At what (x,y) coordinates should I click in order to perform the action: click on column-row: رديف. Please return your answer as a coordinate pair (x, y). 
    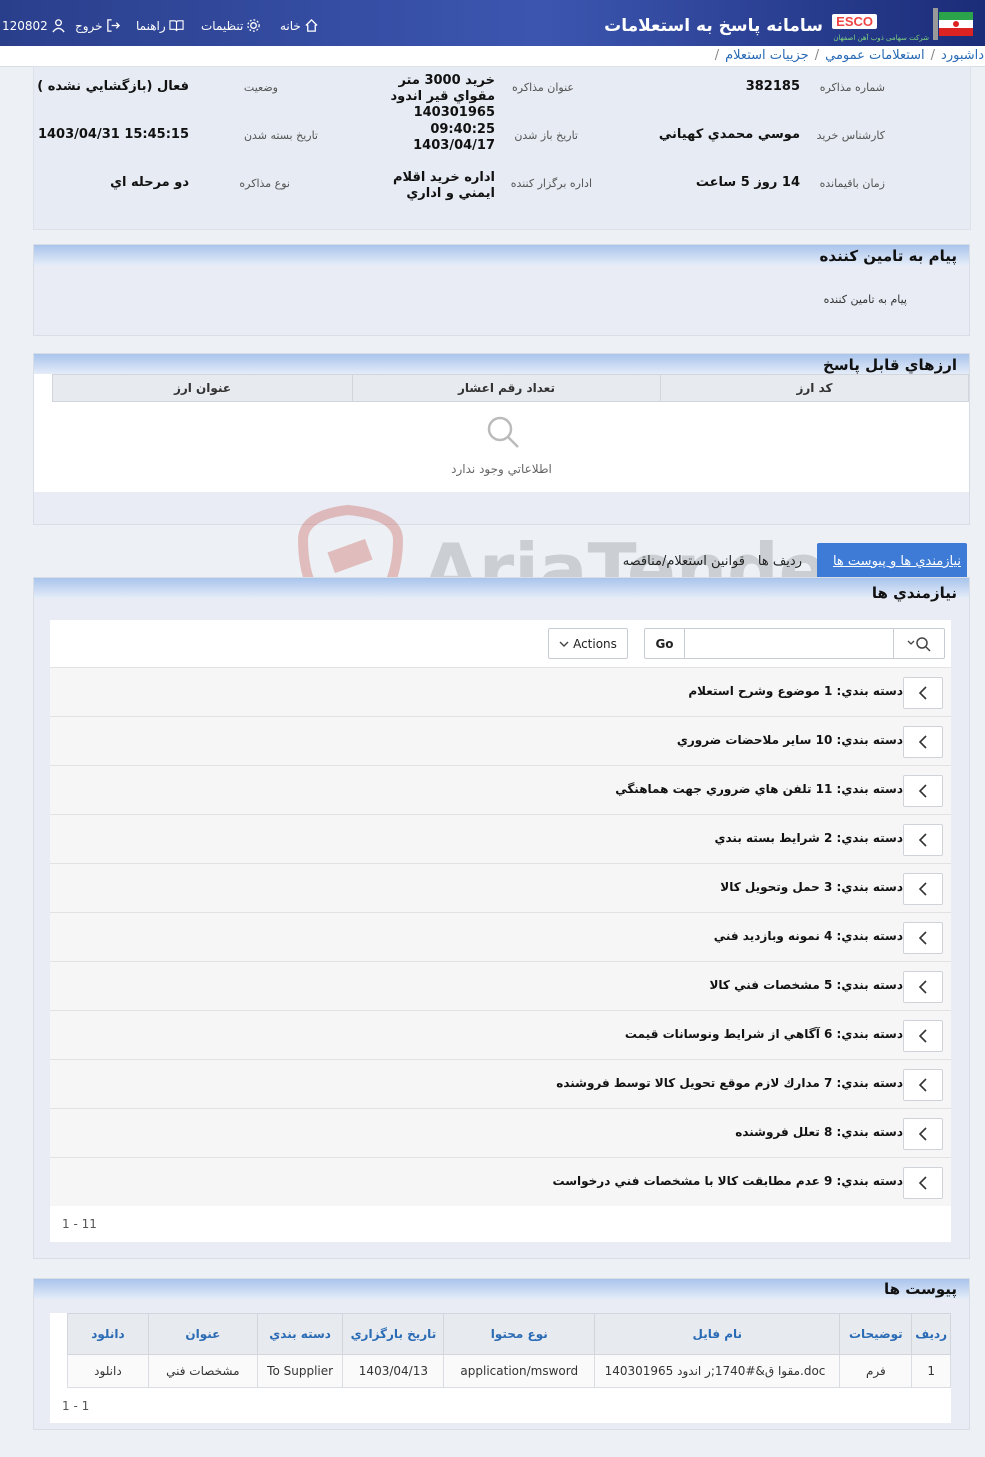
    Looking at the image, I should click on (931, 1334).